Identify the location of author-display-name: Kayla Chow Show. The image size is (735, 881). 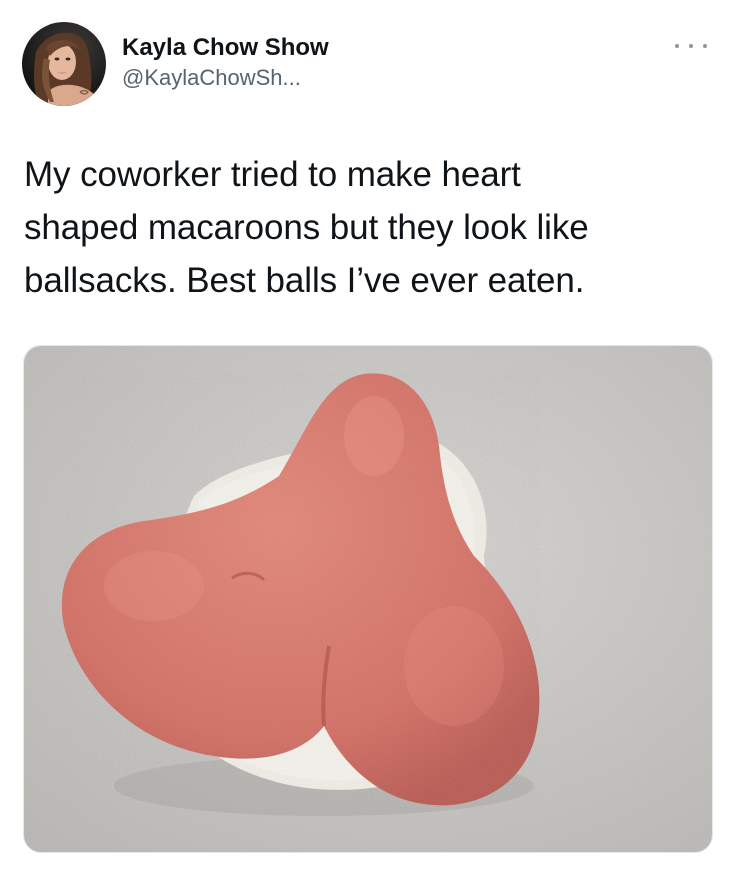
(225, 48).